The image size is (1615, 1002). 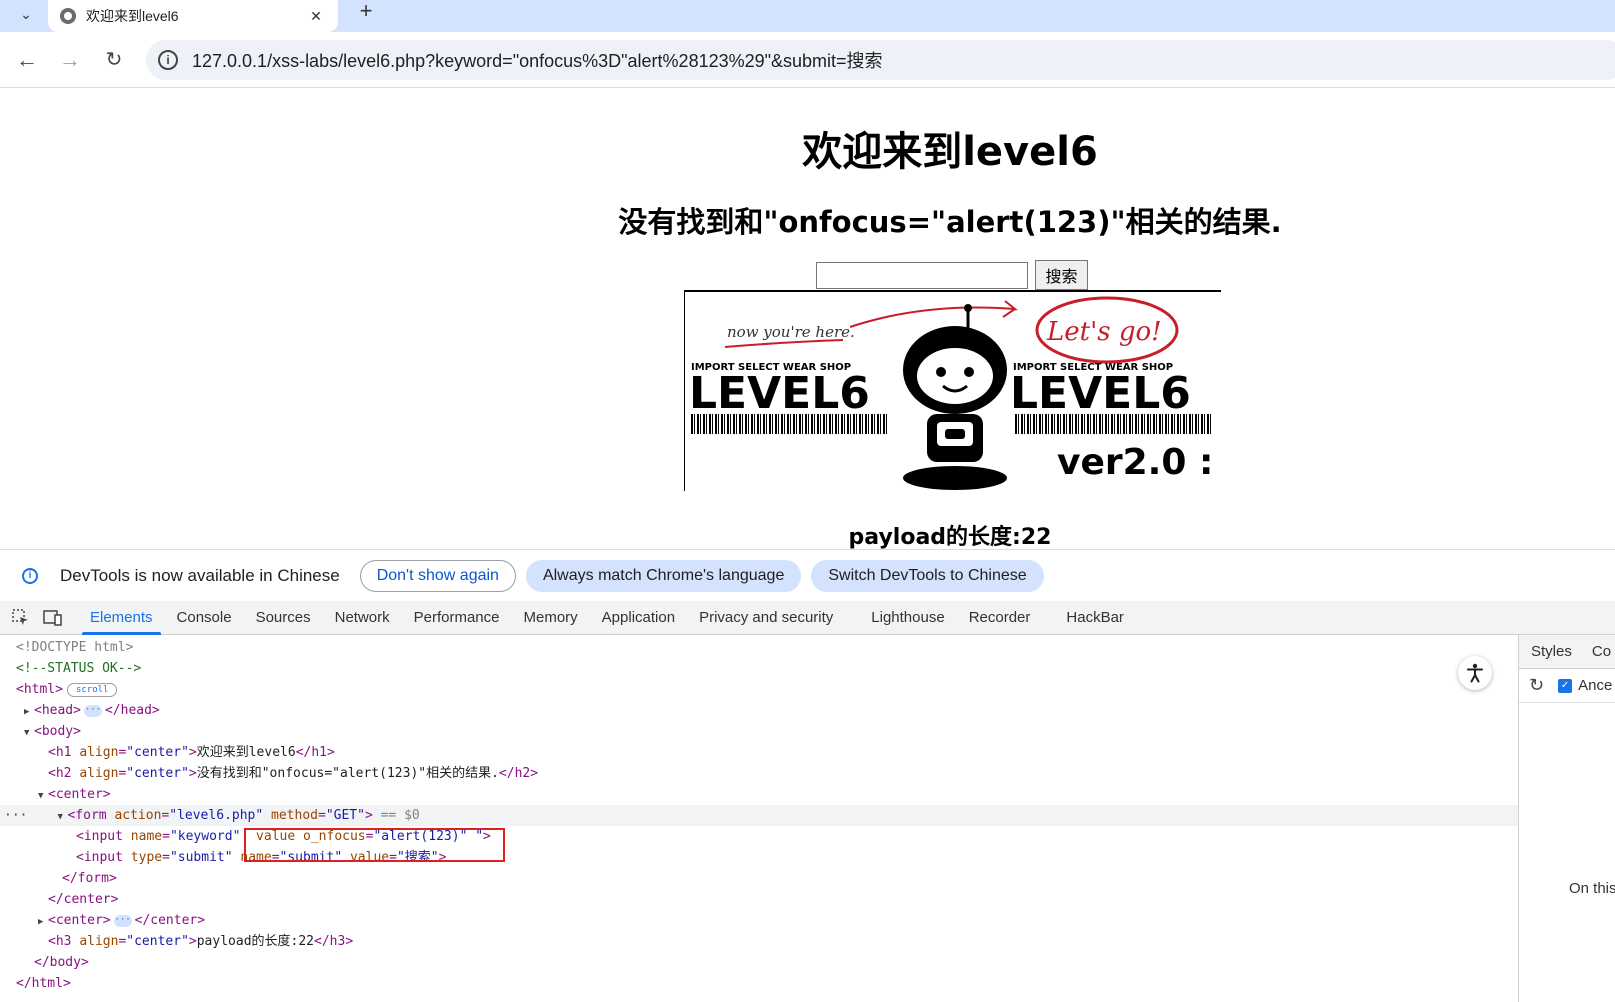 What do you see at coordinates (759, 878) in the screenshot?
I see `dom-form-close: </form>` at bounding box center [759, 878].